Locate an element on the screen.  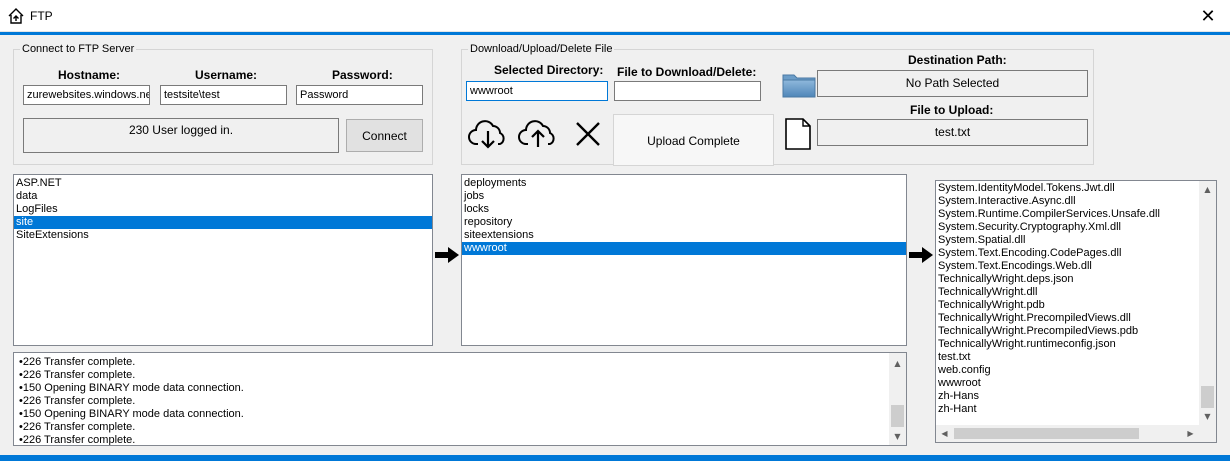
file-to-download-label: File to Download/Delete: is located at coordinates (687, 72).